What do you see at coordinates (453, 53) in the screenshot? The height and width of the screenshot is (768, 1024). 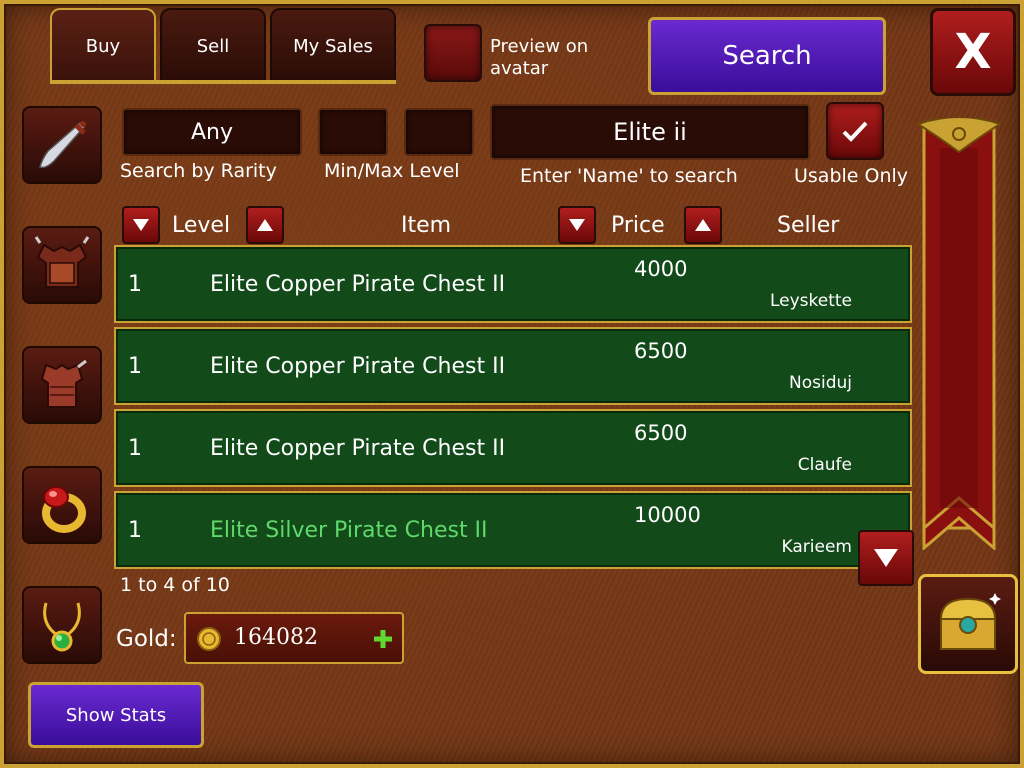 I see `preview-avatar-checkbox` at bounding box center [453, 53].